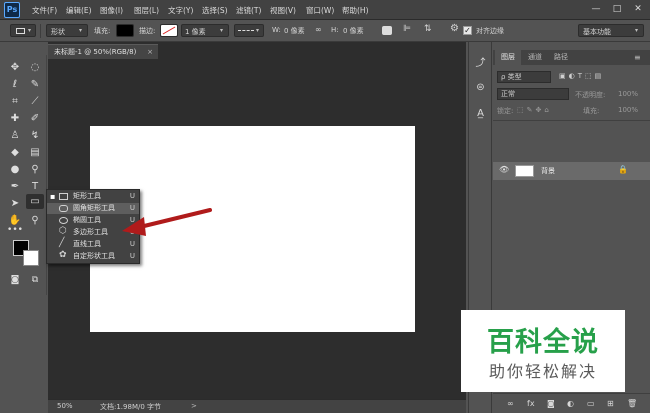 The height and width of the screenshot is (413, 650). I want to click on watermark-title: 百科全说, so click(543, 342).